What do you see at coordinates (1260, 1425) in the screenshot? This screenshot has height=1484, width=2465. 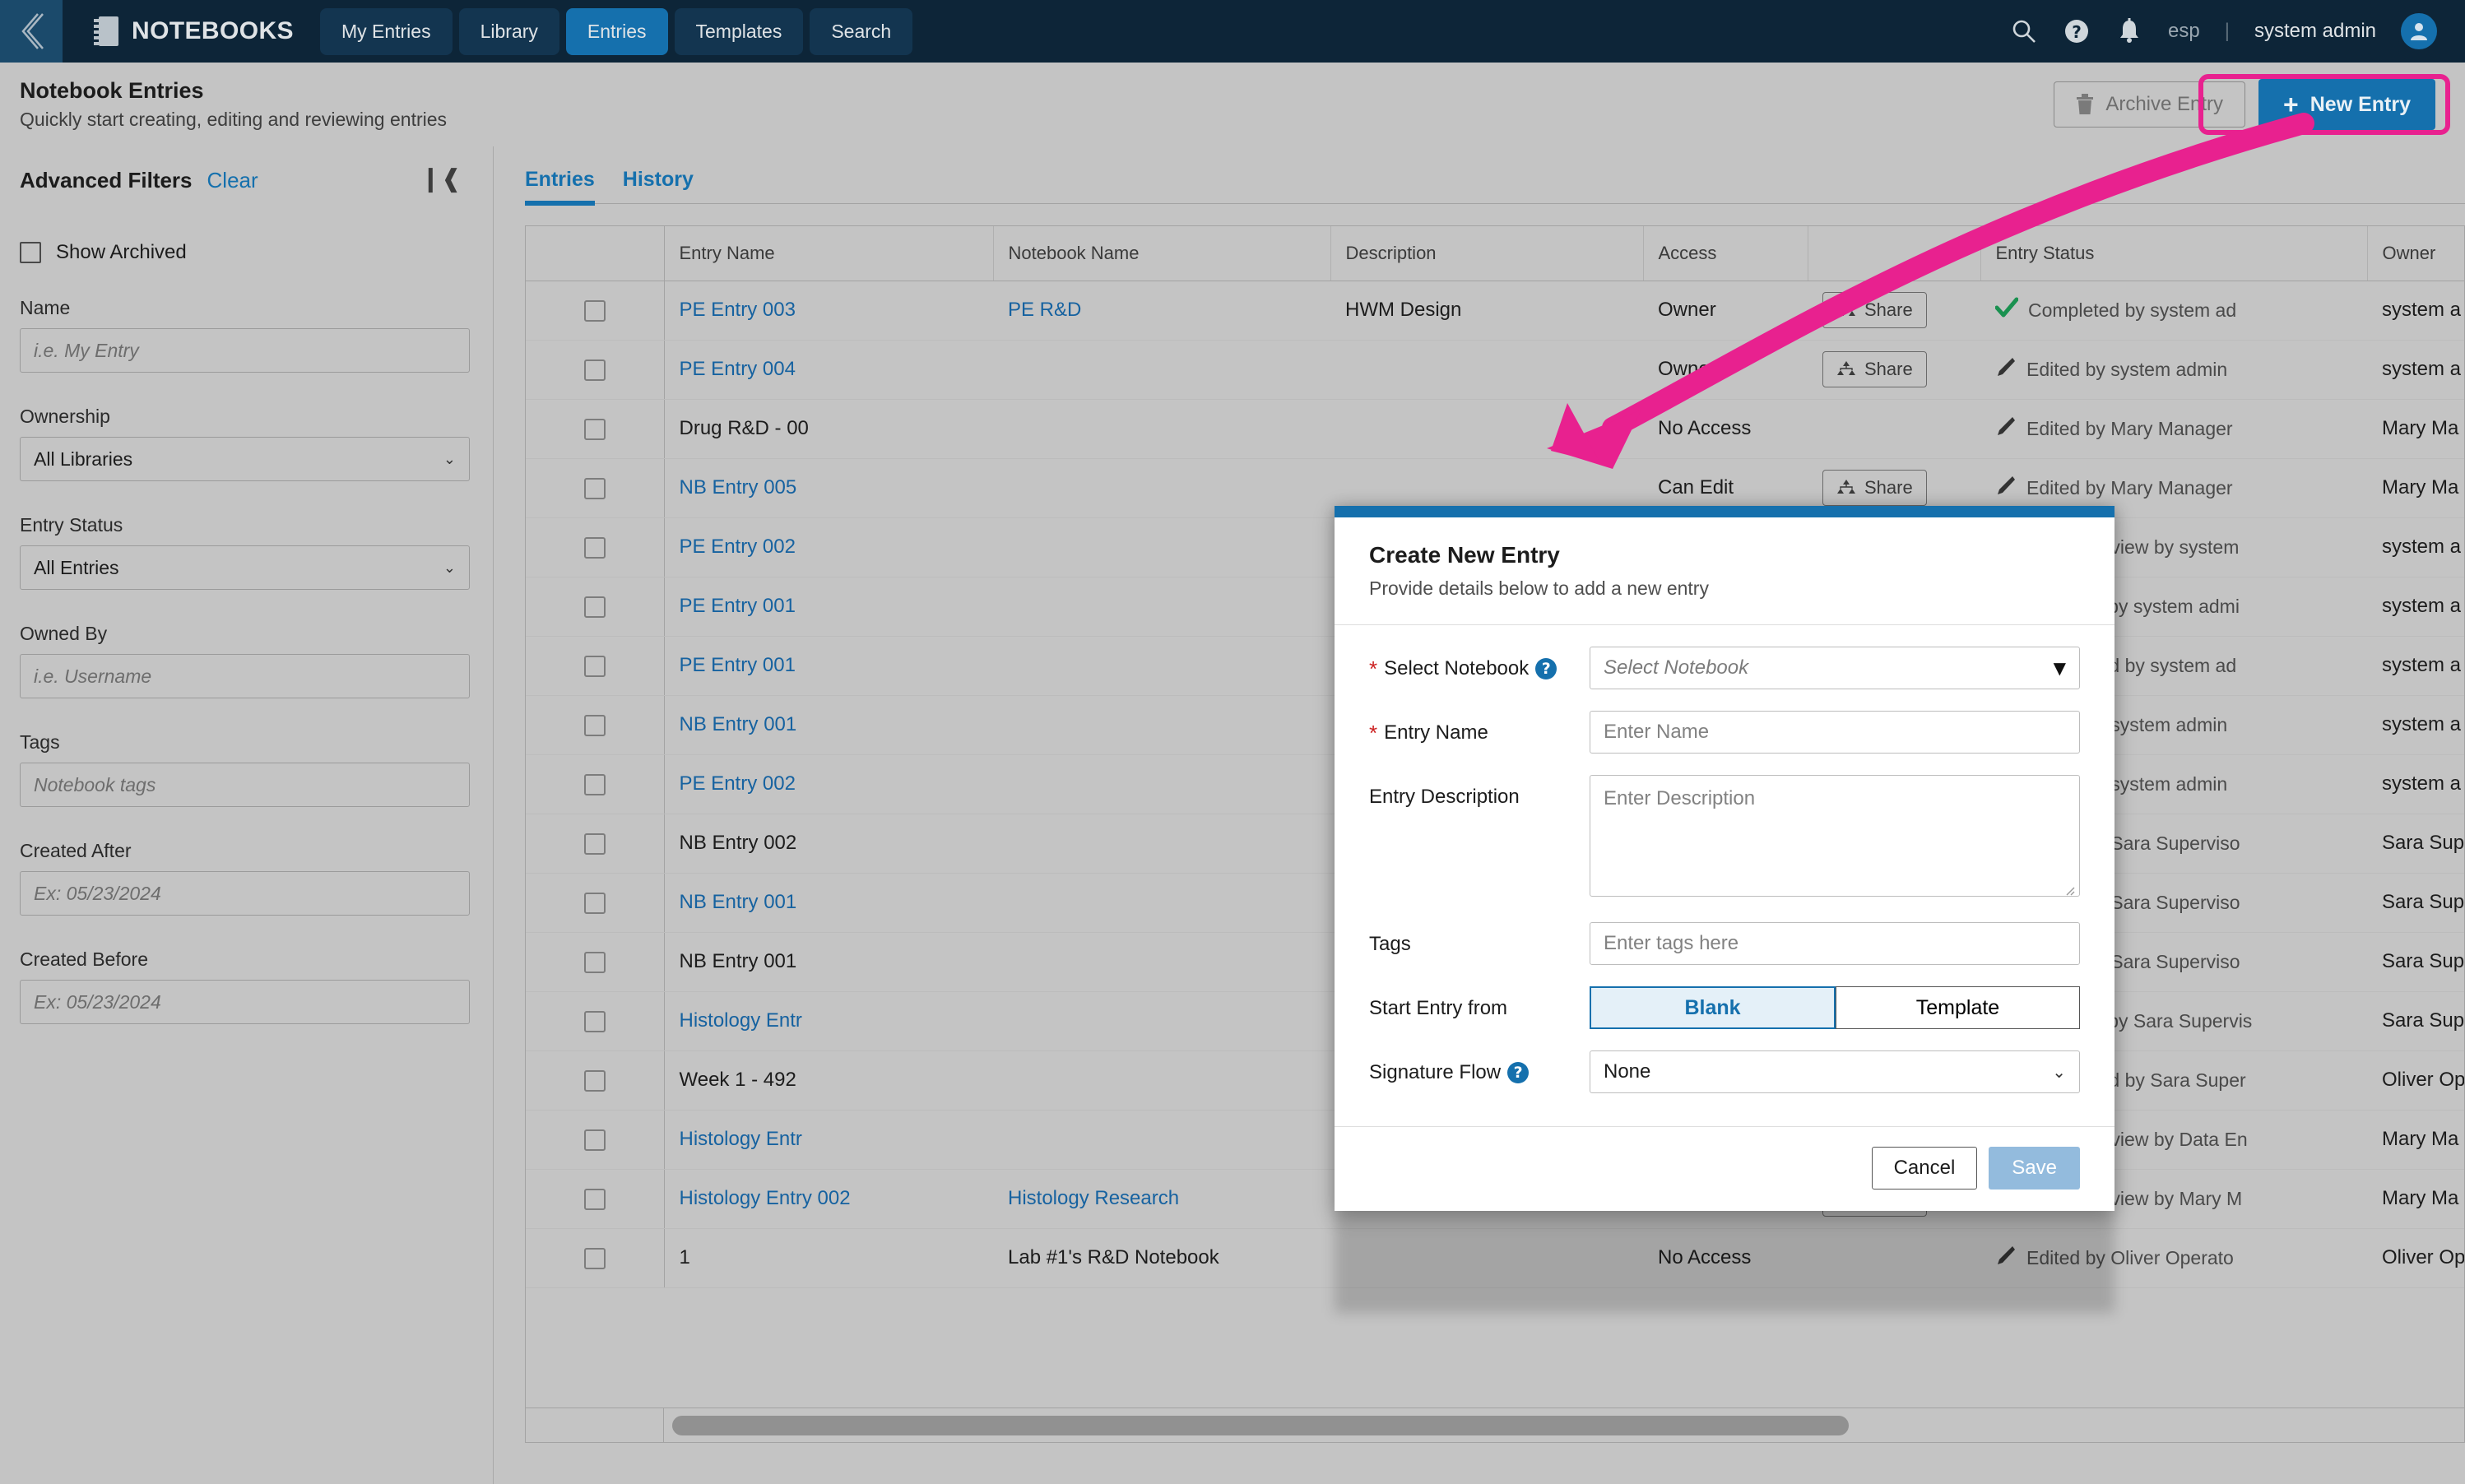 I see `scrollbar-thumb` at bounding box center [1260, 1425].